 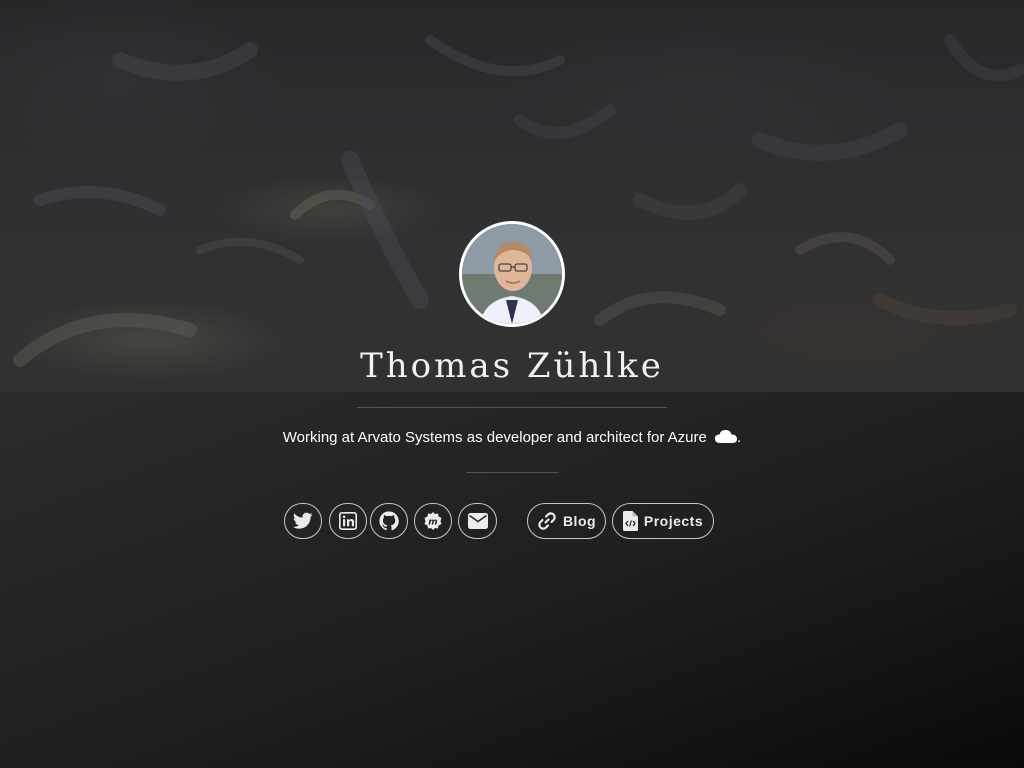 I want to click on linkedin-button, so click(x=348, y=521).